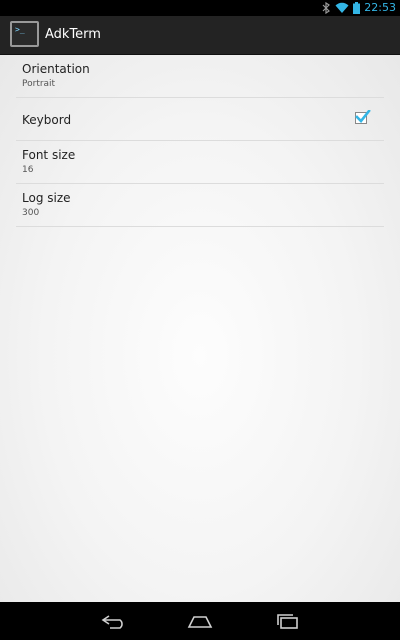 This screenshot has height=640, width=400. What do you see at coordinates (380, 7) in the screenshot?
I see `clock: 22:53` at bounding box center [380, 7].